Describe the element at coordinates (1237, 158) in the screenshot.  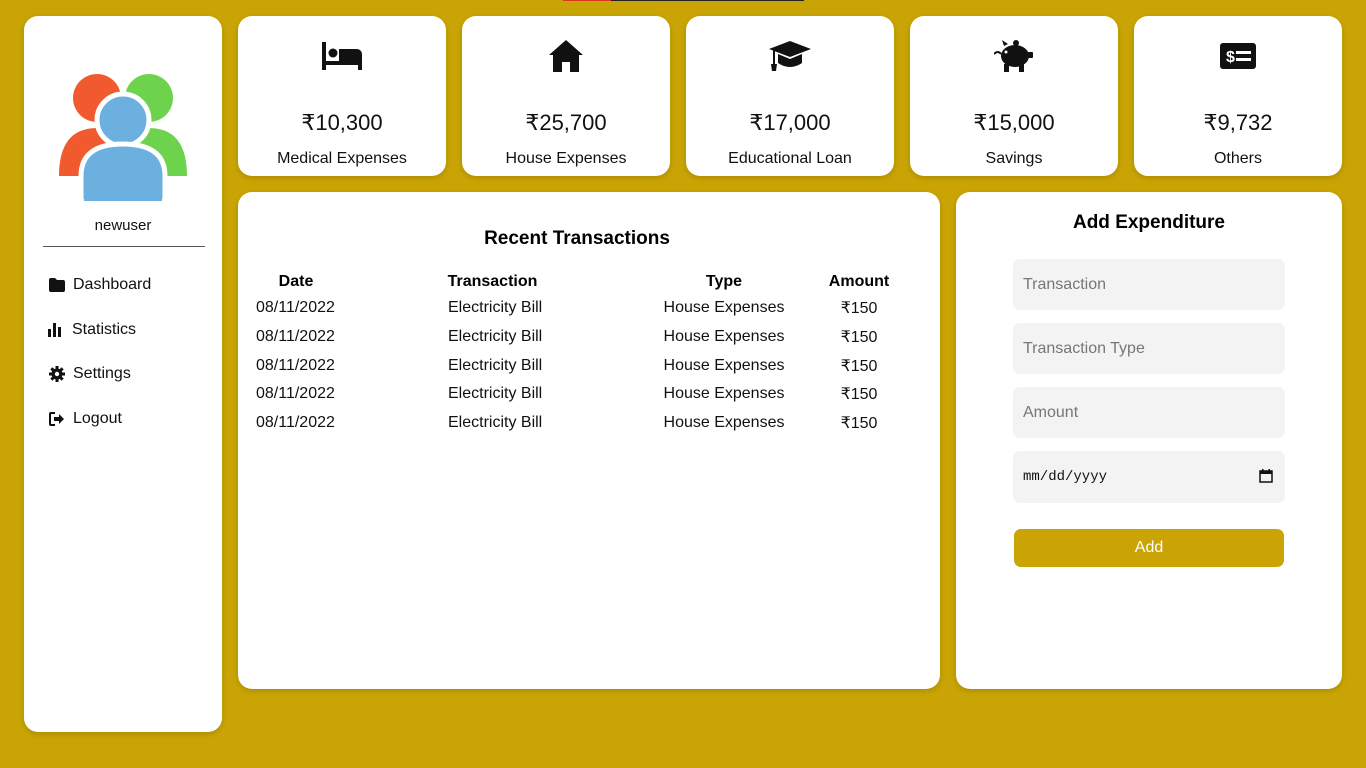
I see `card-label: Others` at that location.